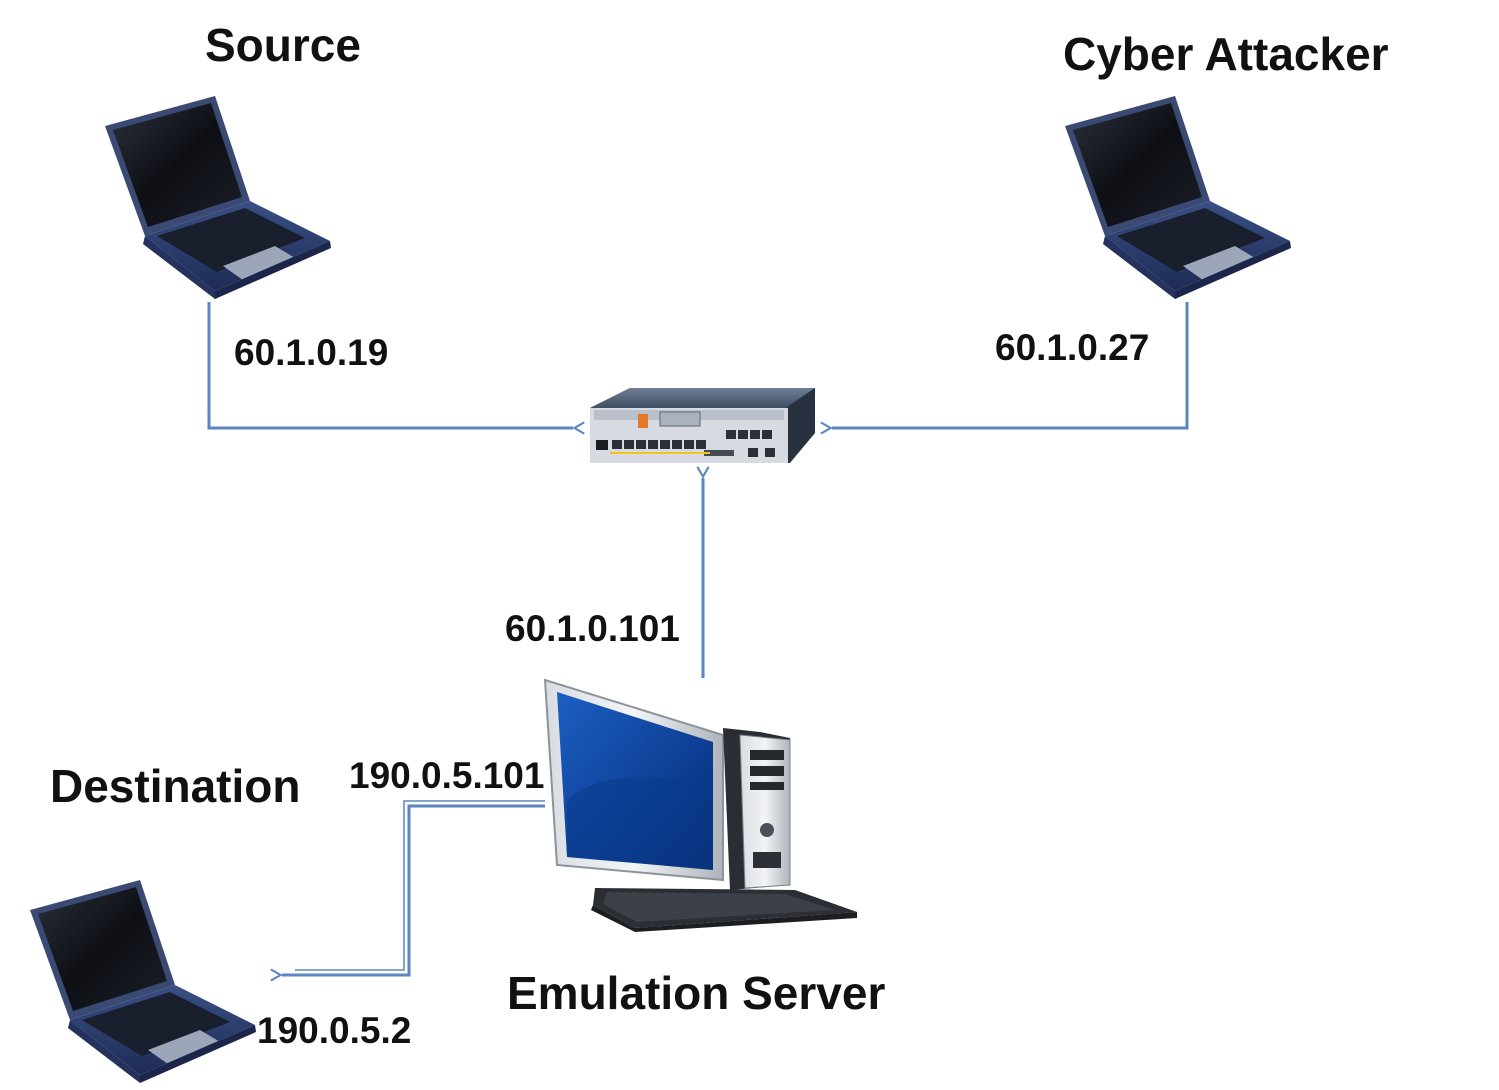 The width and height of the screenshot is (1499, 1090). I want to click on destination-title: Destination, so click(175, 786).